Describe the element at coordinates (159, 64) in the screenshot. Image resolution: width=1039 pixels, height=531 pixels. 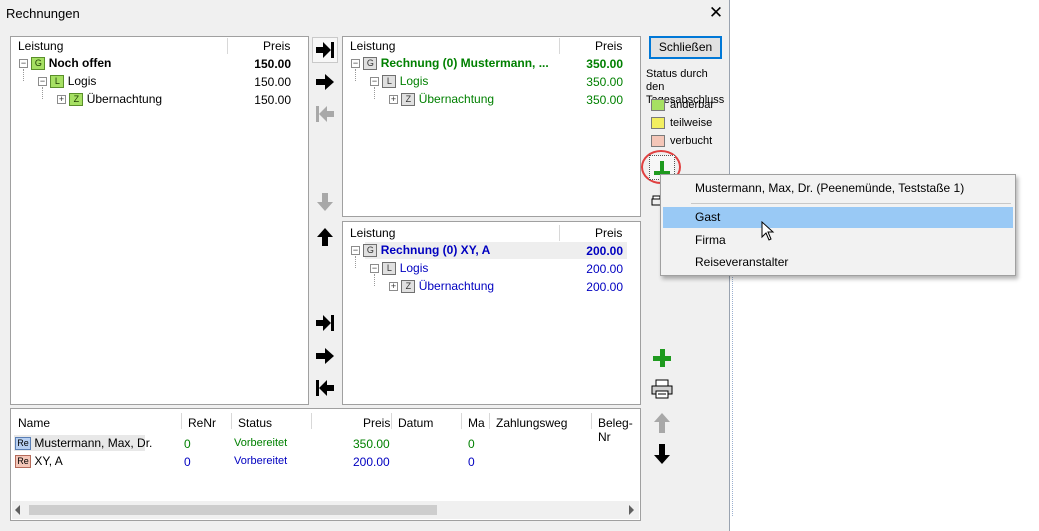
I see `tree-row-noch-offen: − G Noch offen 150.00` at that location.